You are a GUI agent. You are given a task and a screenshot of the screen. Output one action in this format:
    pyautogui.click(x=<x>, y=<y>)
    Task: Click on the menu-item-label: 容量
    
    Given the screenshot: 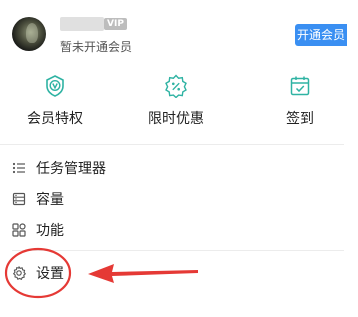 What is the action you would take?
    pyautogui.click(x=50, y=200)
    